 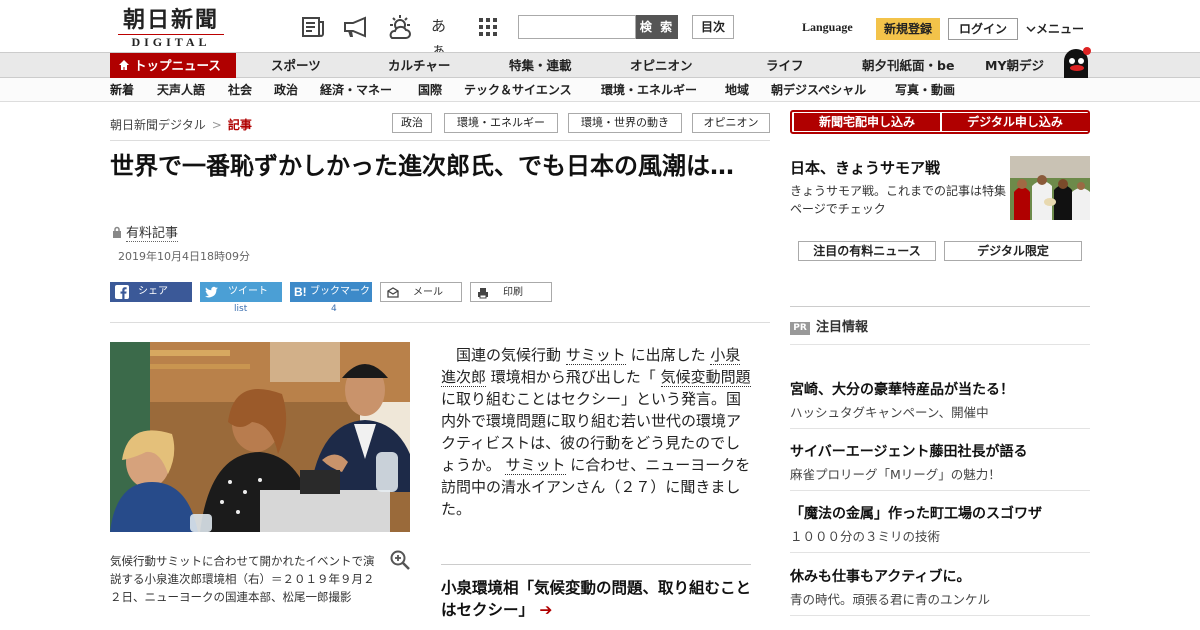 What do you see at coordinates (501, 123) in the screenshot?
I see `tag-environment-energy: 環境・エネルギー` at bounding box center [501, 123].